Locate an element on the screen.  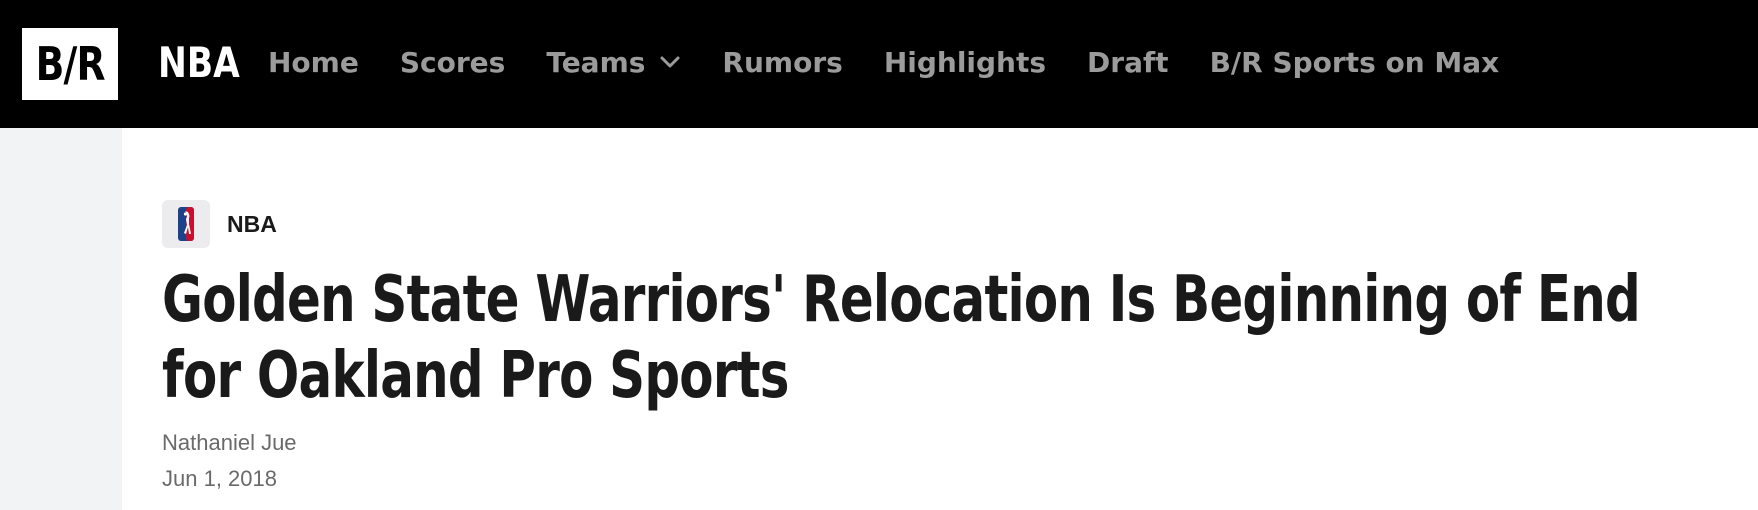
article-author: Nathaniel Jue is located at coordinates (229, 443).